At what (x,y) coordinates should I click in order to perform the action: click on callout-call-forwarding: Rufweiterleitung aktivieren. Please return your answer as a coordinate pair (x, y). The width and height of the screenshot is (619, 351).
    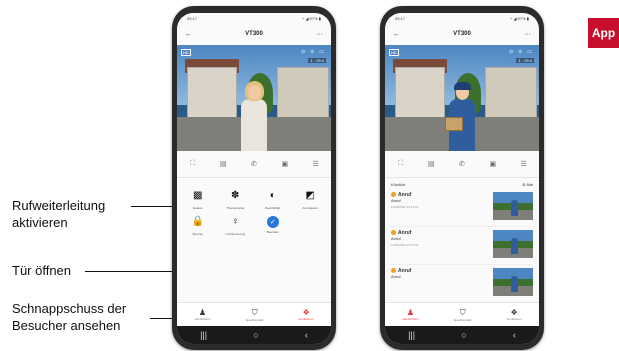
    Looking at the image, I should click on (58, 214).